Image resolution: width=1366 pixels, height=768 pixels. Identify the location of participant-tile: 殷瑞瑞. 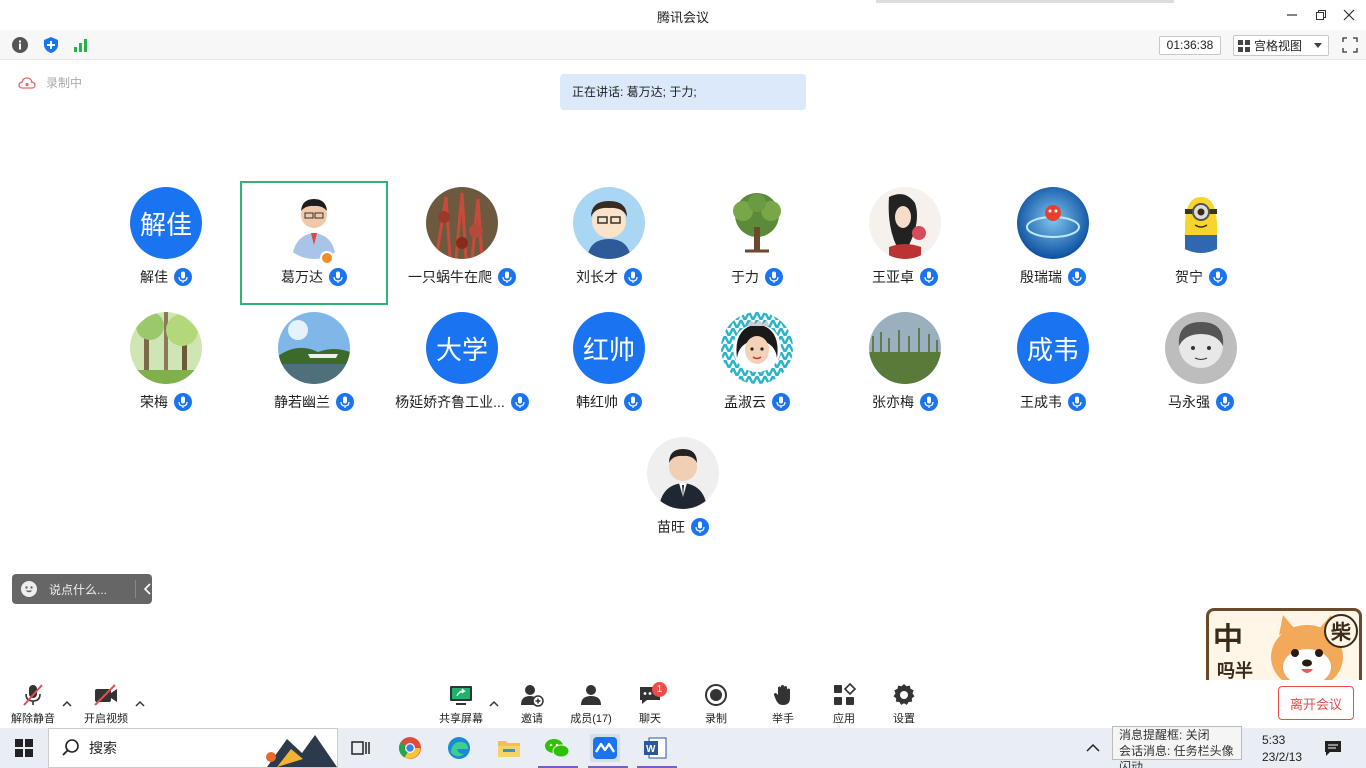
(1053, 243).